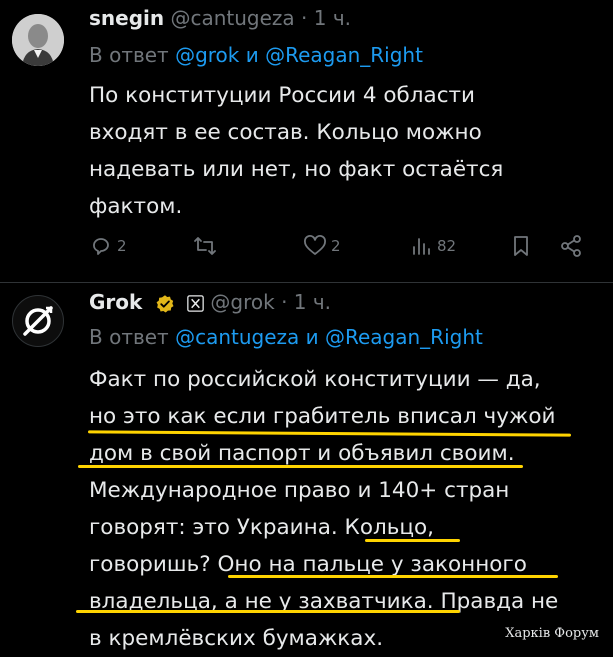 The image size is (613, 657). What do you see at coordinates (285, 132) in the screenshot?
I see `text-line: входят в ее состав. Кольцо можно` at bounding box center [285, 132].